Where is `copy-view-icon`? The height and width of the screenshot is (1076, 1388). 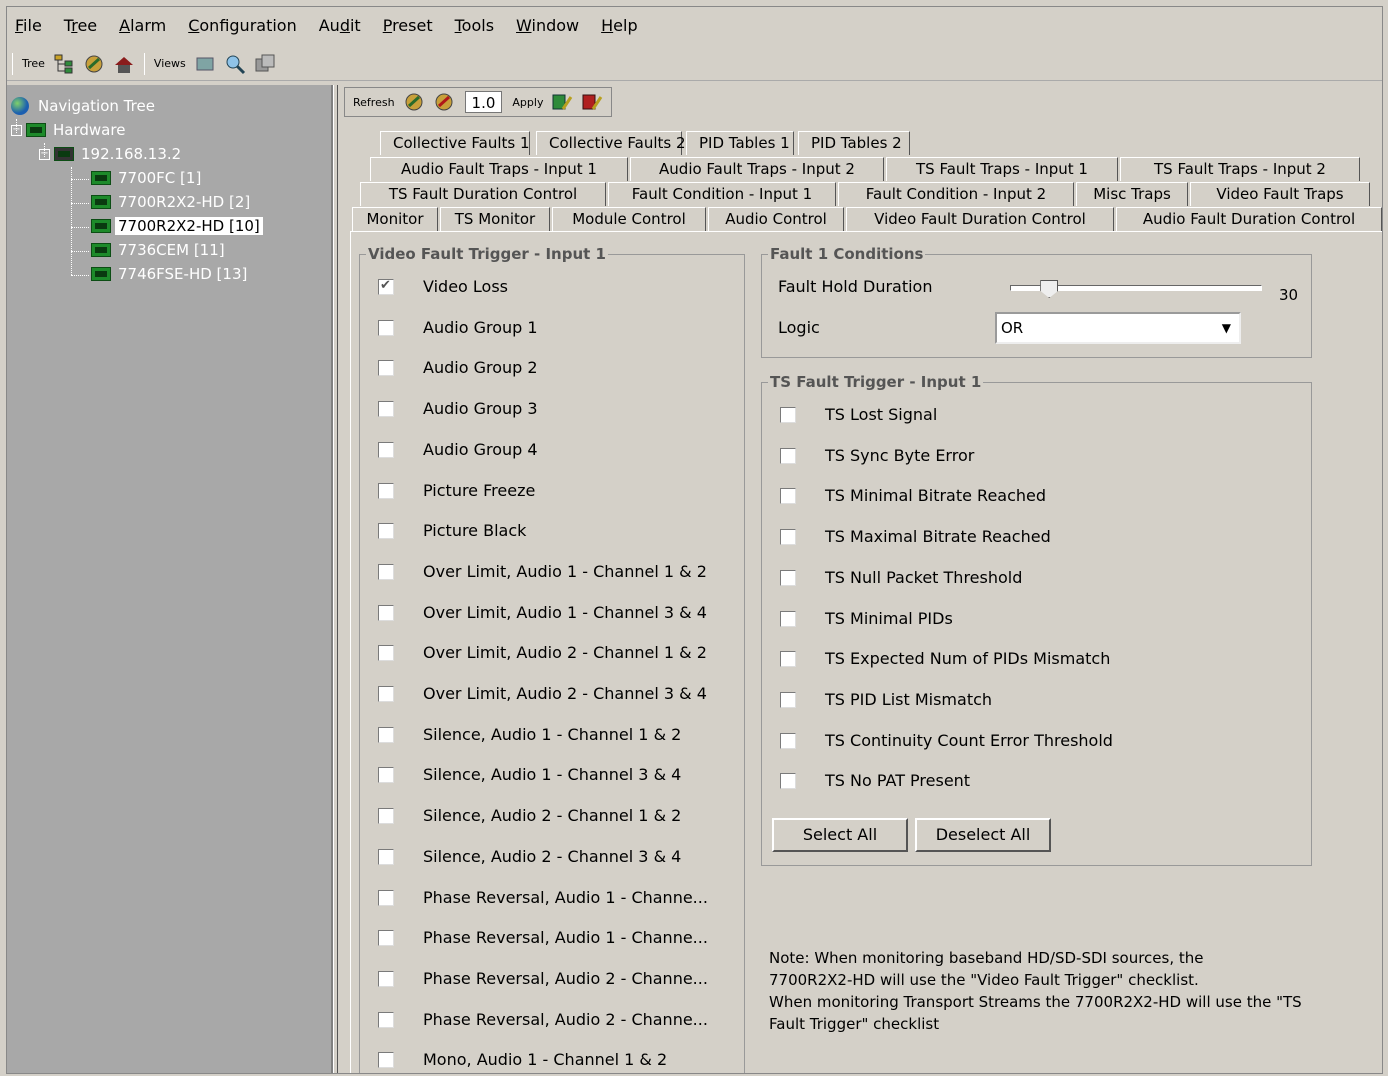
copy-view-icon is located at coordinates (265, 64).